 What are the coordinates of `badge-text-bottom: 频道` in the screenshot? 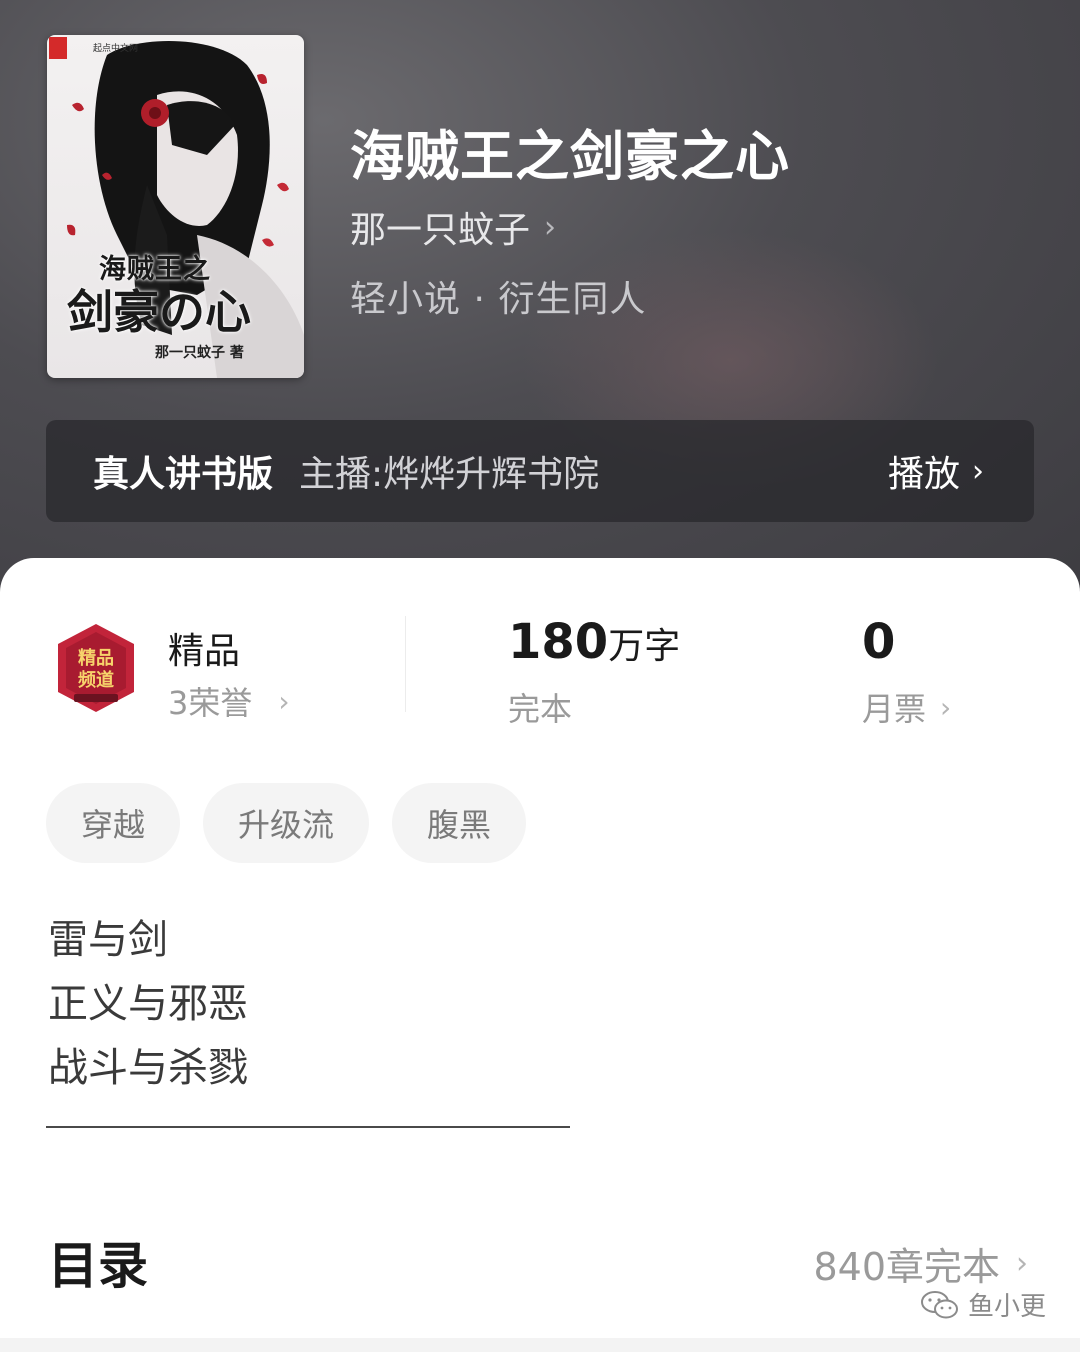 It's located at (96, 680).